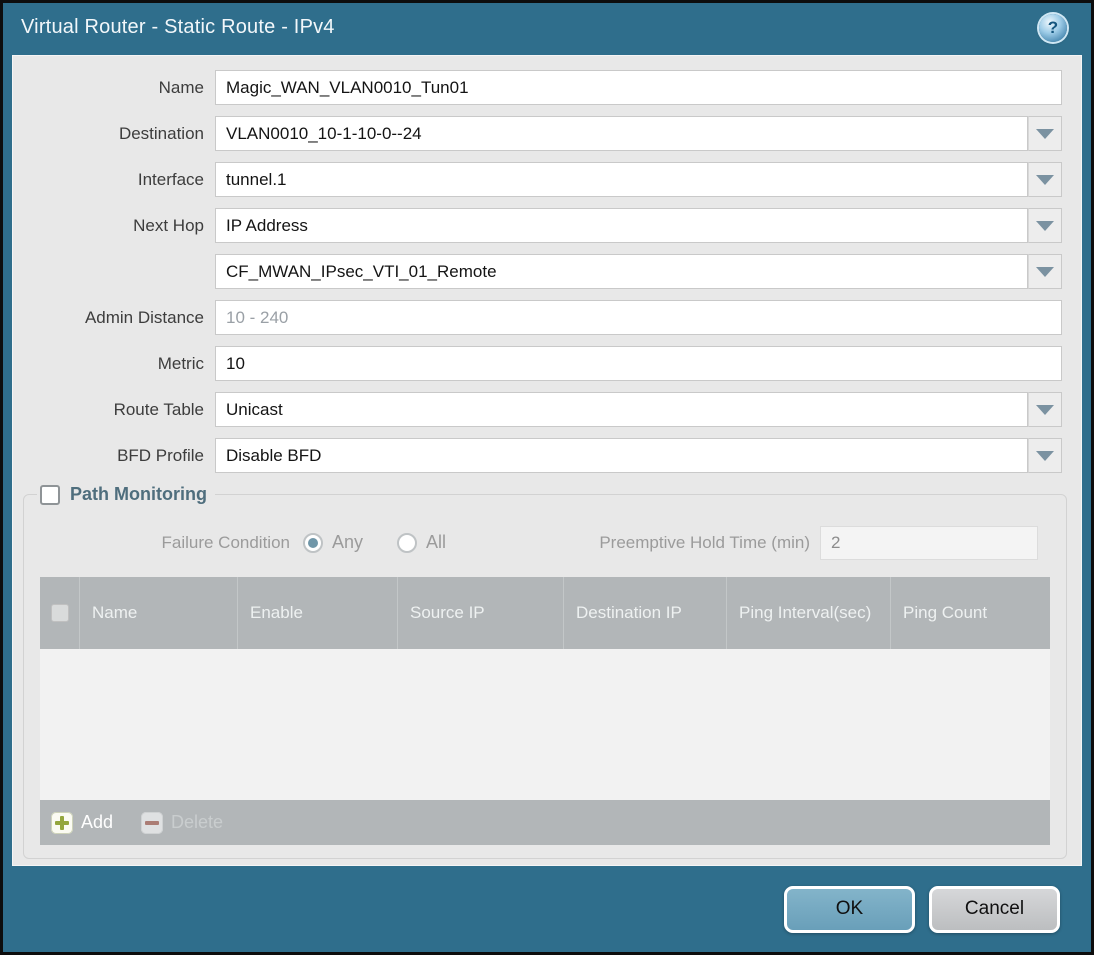 The width and height of the screenshot is (1094, 955). I want to click on failure-condition-option-any: Any, so click(333, 542).